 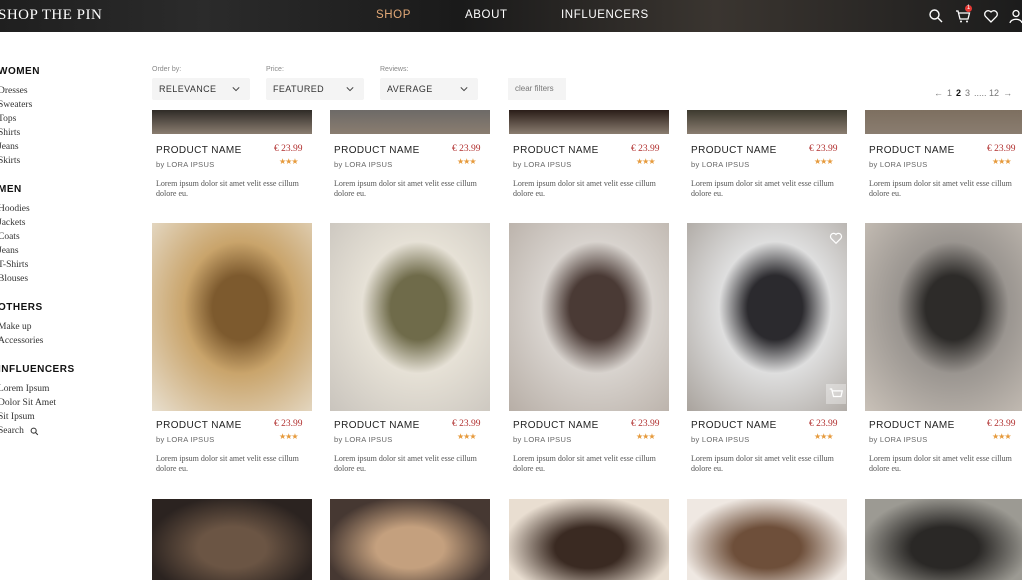 What do you see at coordinates (69, 389) in the screenshot?
I see `category-item: Lorem Ipsum` at bounding box center [69, 389].